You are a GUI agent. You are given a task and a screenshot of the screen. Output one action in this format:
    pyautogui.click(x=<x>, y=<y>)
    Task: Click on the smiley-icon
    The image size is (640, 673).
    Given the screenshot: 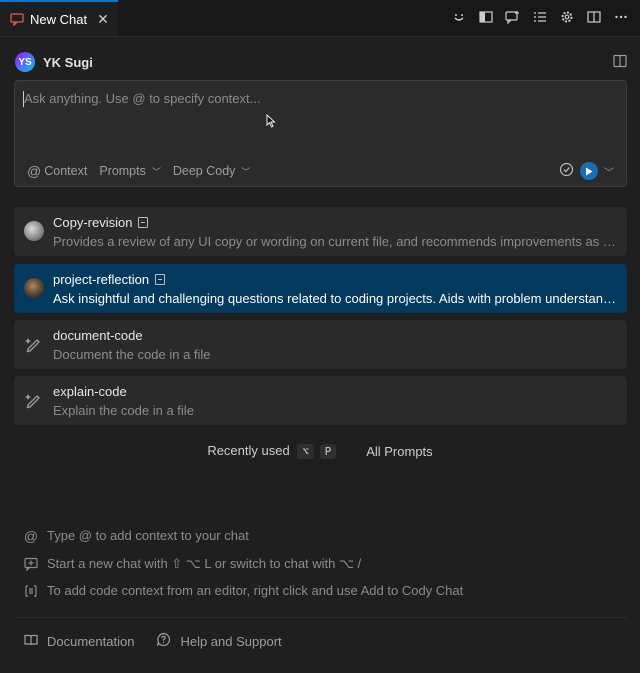 What is the action you would take?
    pyautogui.click(x=459, y=17)
    